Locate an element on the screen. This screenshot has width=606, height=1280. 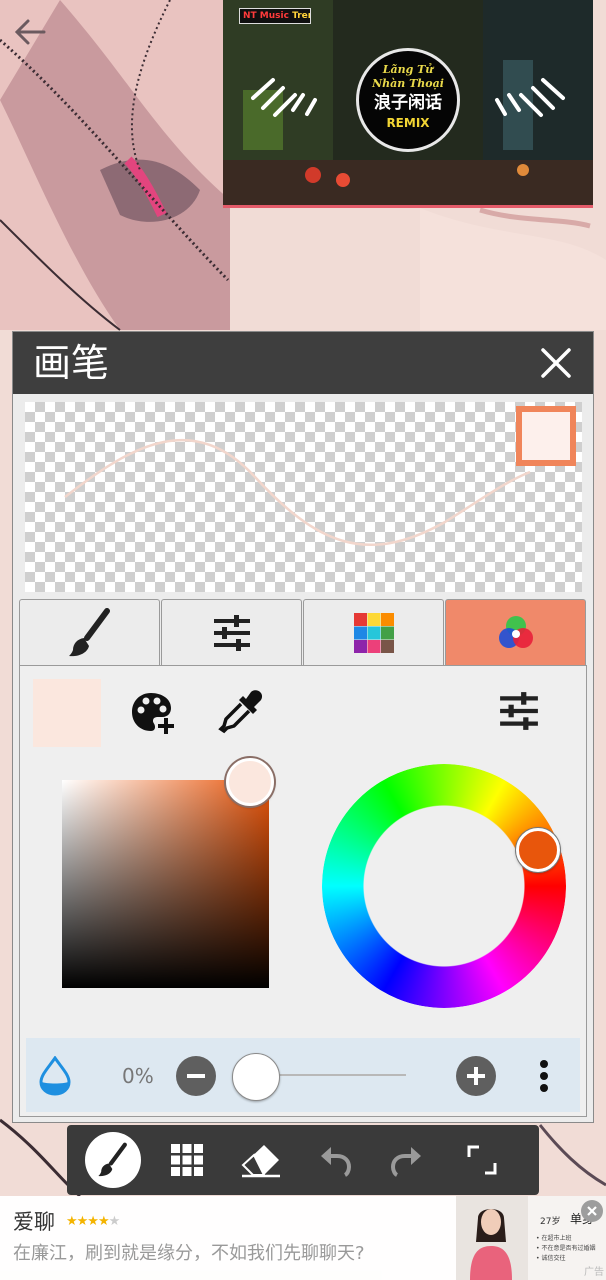
song-title-line2: Nhàn Thoại is located at coordinates (408, 83).